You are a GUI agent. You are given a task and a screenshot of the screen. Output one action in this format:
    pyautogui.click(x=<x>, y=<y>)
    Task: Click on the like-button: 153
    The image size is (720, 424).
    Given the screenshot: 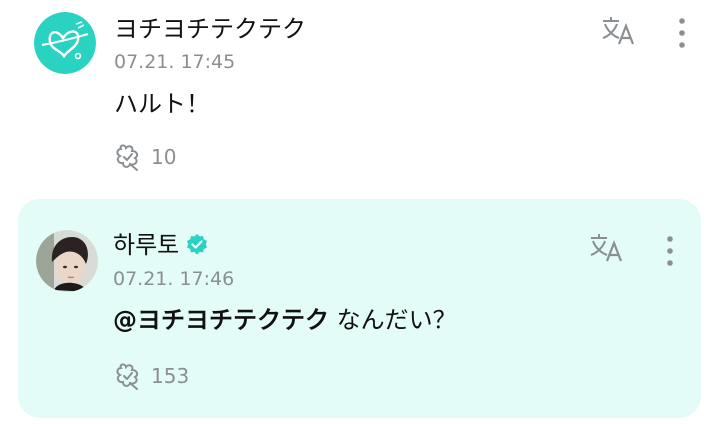 What is the action you would take?
    pyautogui.click(x=151, y=376)
    